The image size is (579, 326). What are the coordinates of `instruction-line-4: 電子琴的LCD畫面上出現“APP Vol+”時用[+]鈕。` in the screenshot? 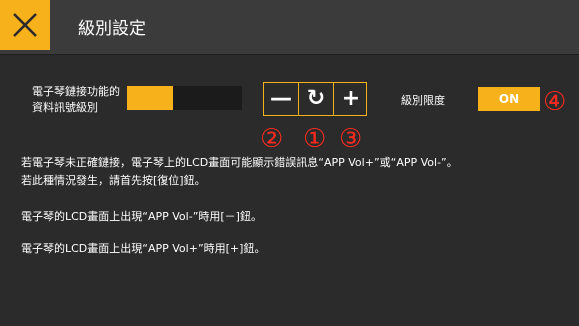 It's located at (143, 248).